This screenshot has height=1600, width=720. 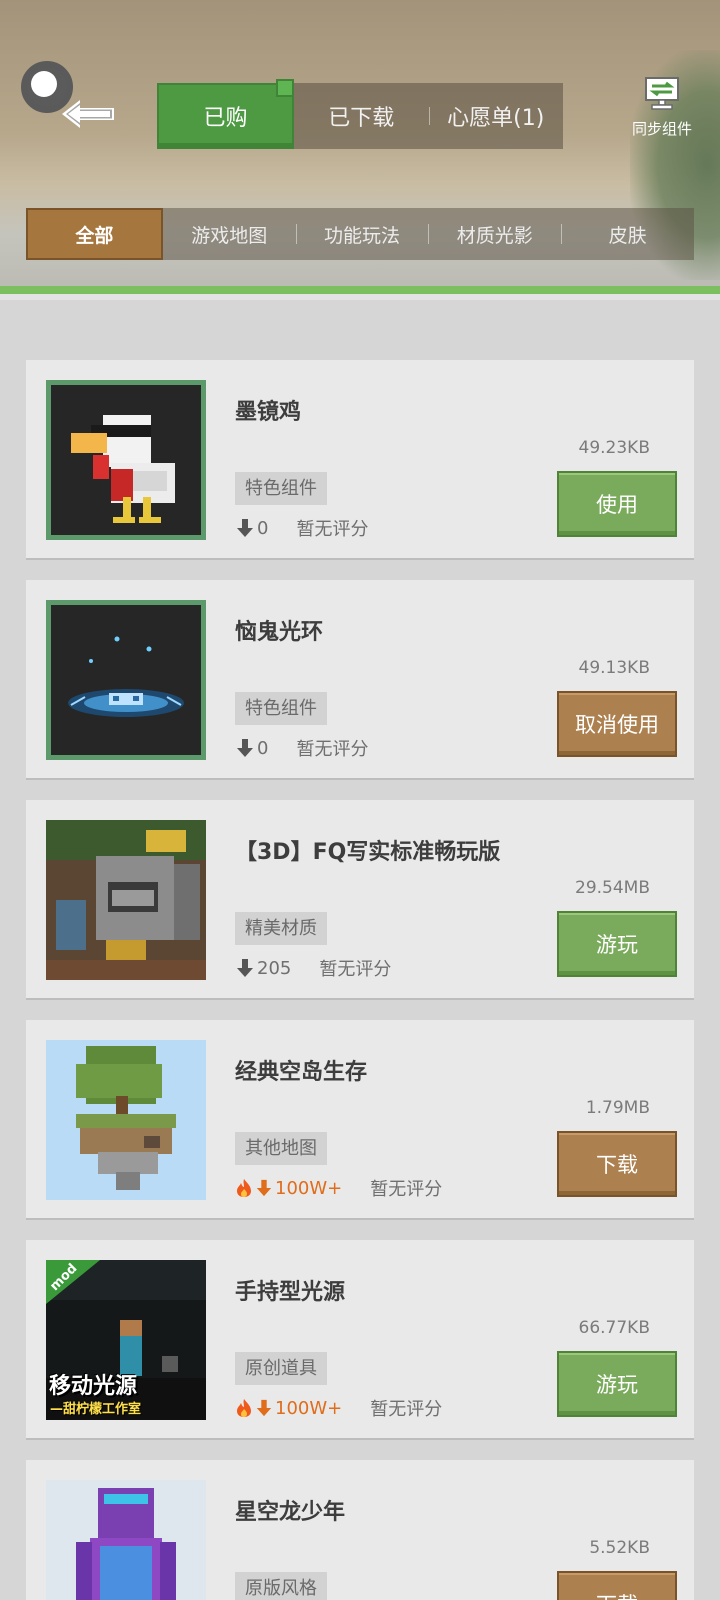 I want to click on filter-tab-bar: 全部 游戏地图 功能玩法 材质光影 皮肤, so click(x=360, y=234).